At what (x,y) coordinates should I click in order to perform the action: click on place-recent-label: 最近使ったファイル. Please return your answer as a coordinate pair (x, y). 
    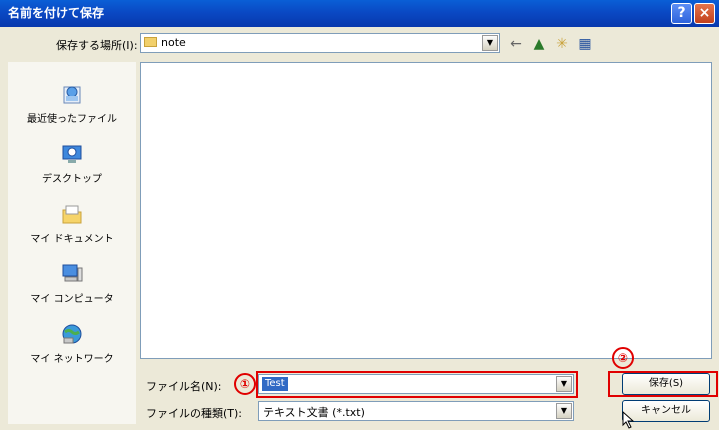
    Looking at the image, I should click on (72, 119).